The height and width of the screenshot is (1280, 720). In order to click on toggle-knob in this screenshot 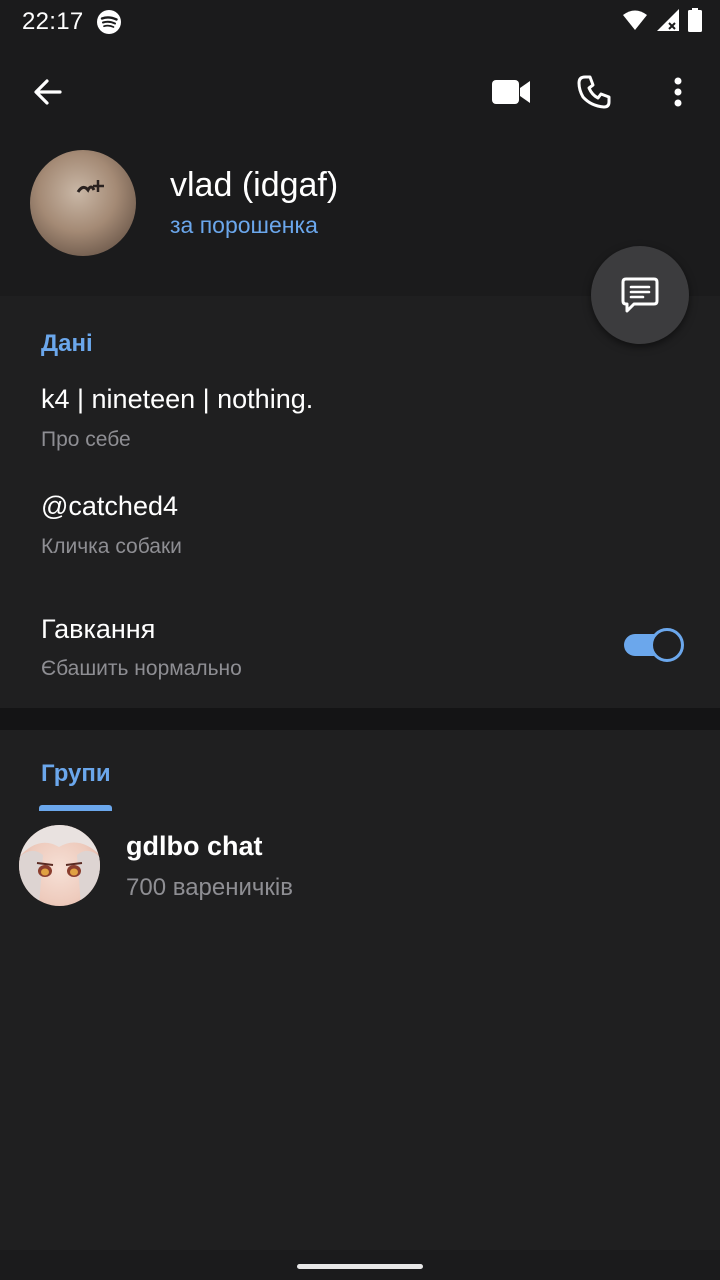, I will do `click(667, 645)`.